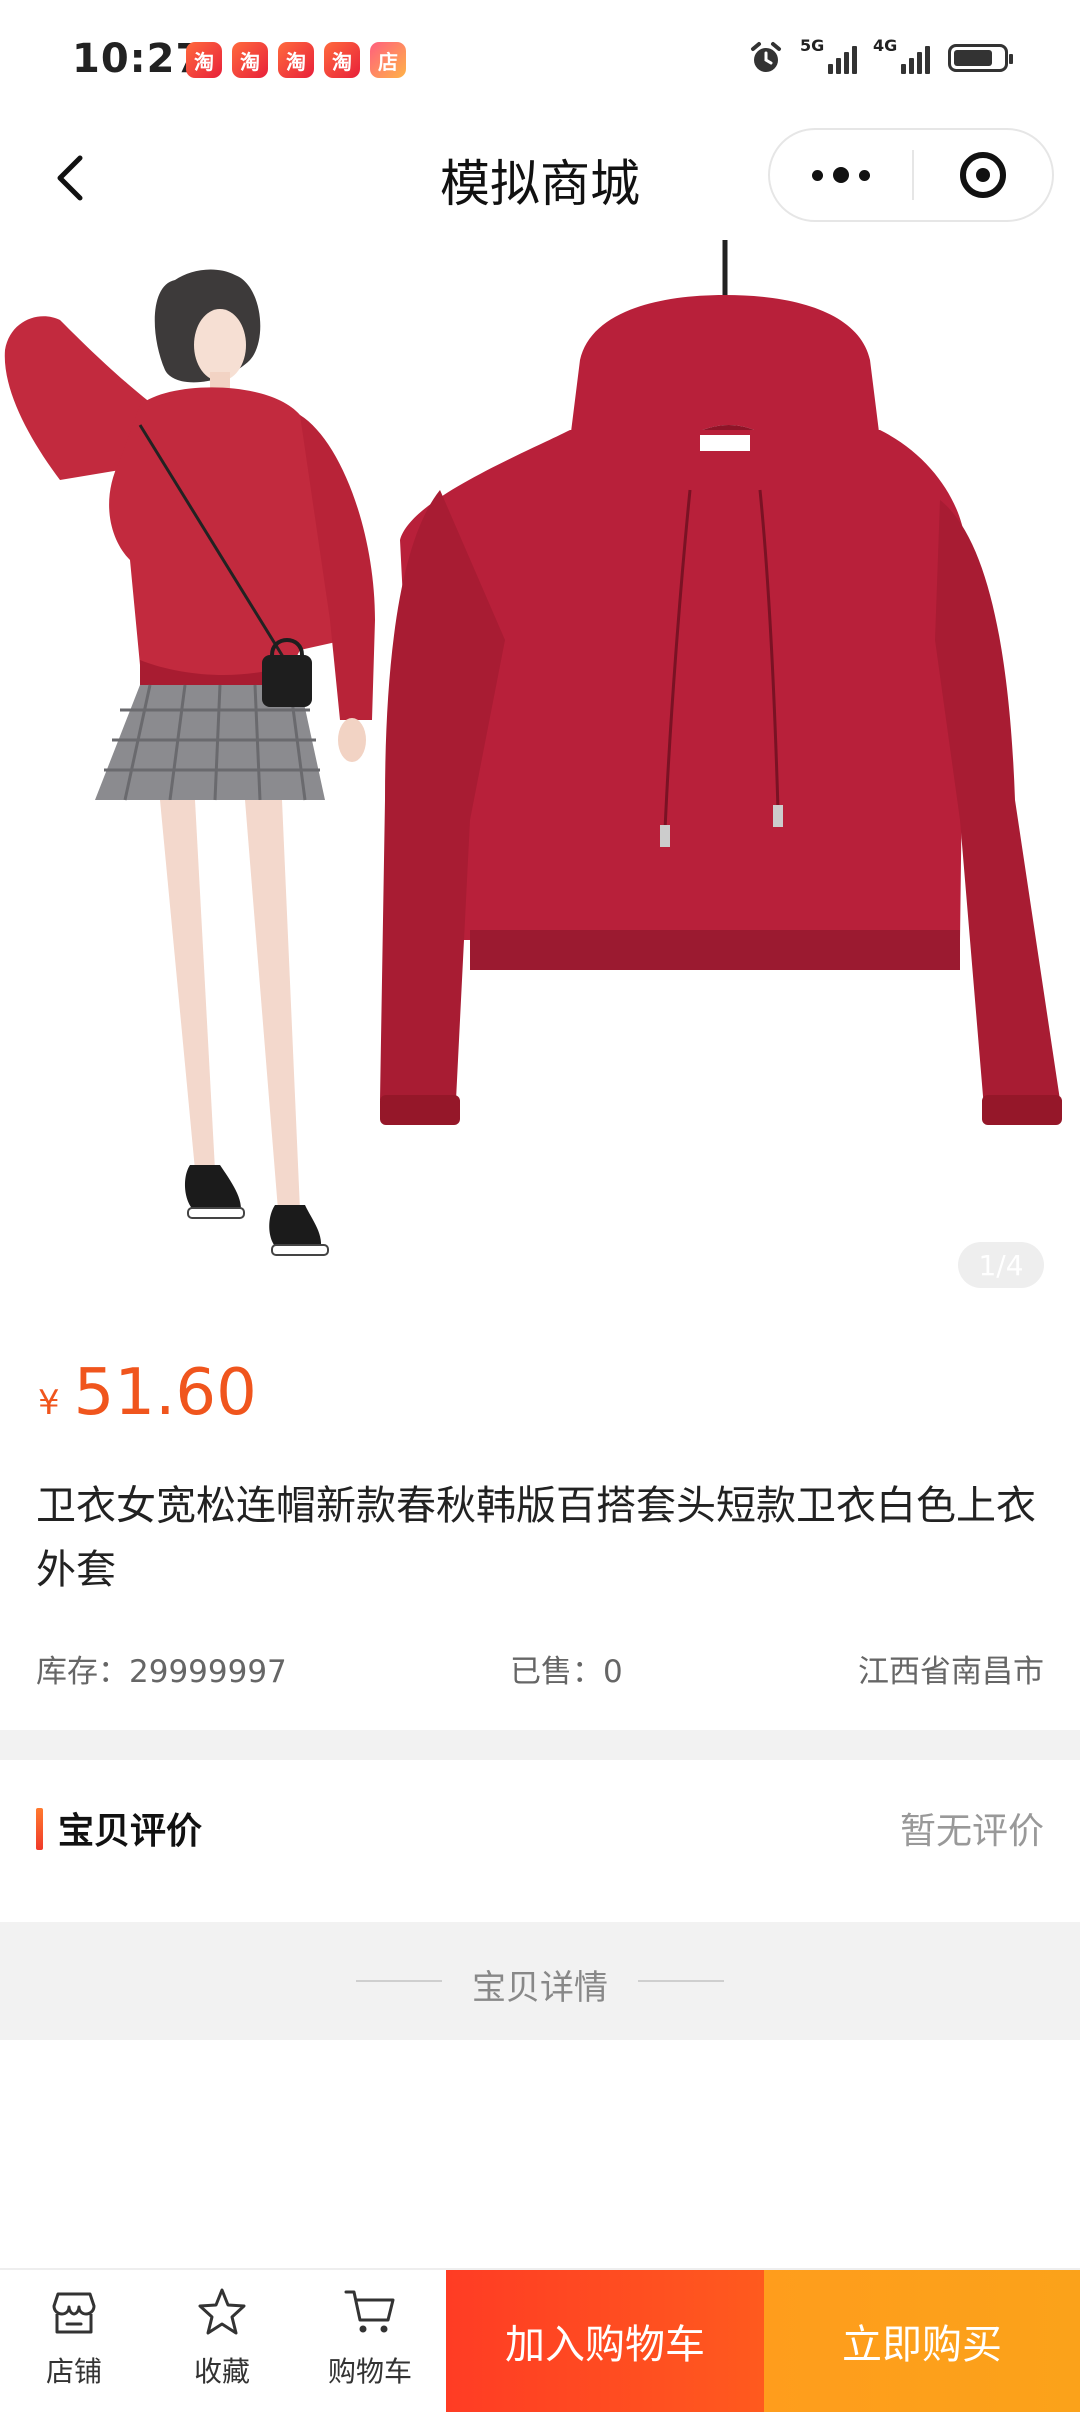  I want to click on miniprogram-capsule, so click(911, 175).